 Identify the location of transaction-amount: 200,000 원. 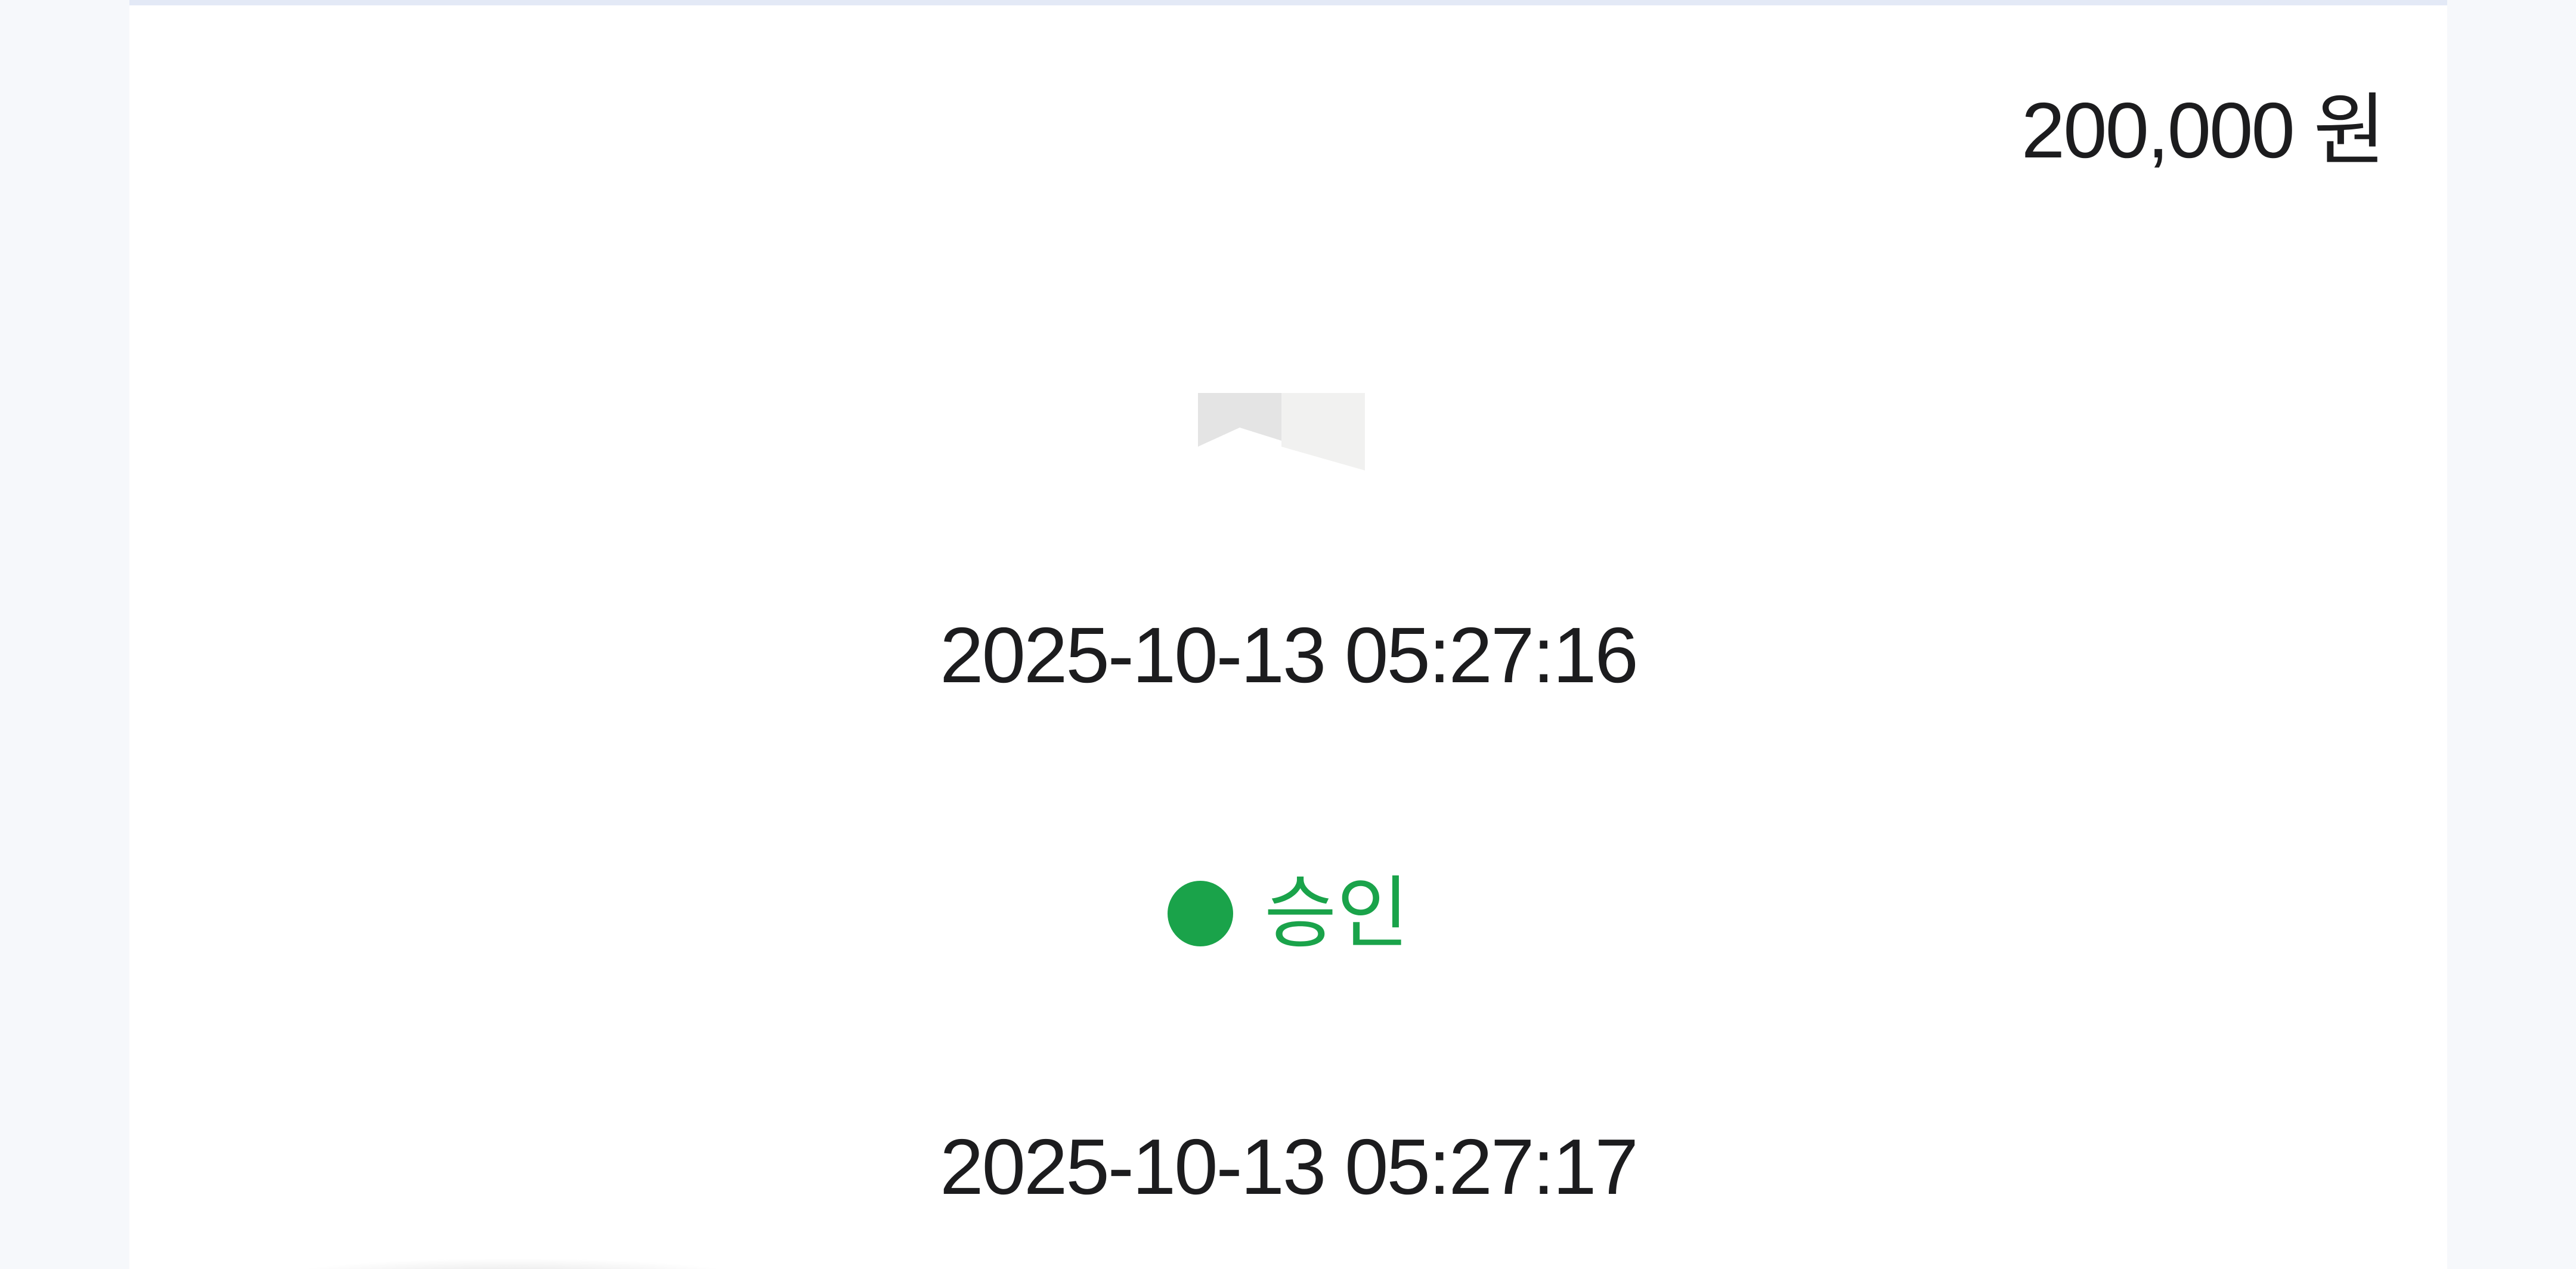
(2204, 130).